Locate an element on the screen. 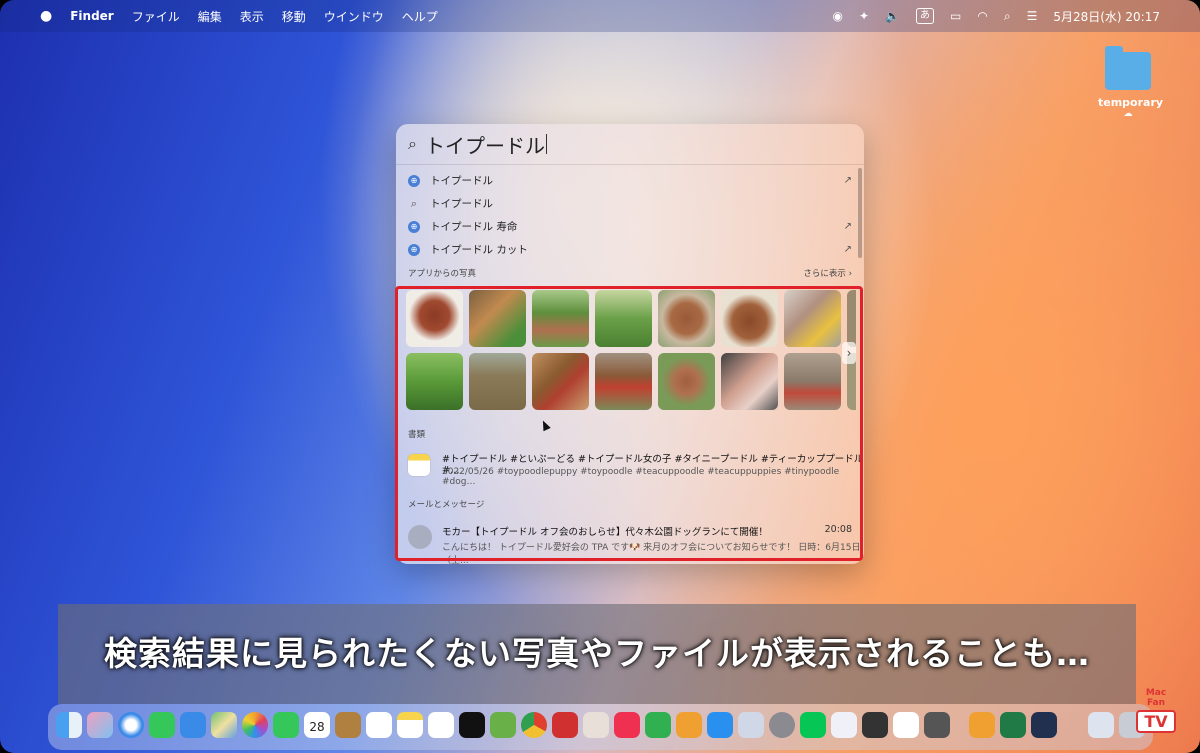 Image resolution: width=1200 pixels, height=753 pixels. menu-view: 表示 is located at coordinates (252, 16).